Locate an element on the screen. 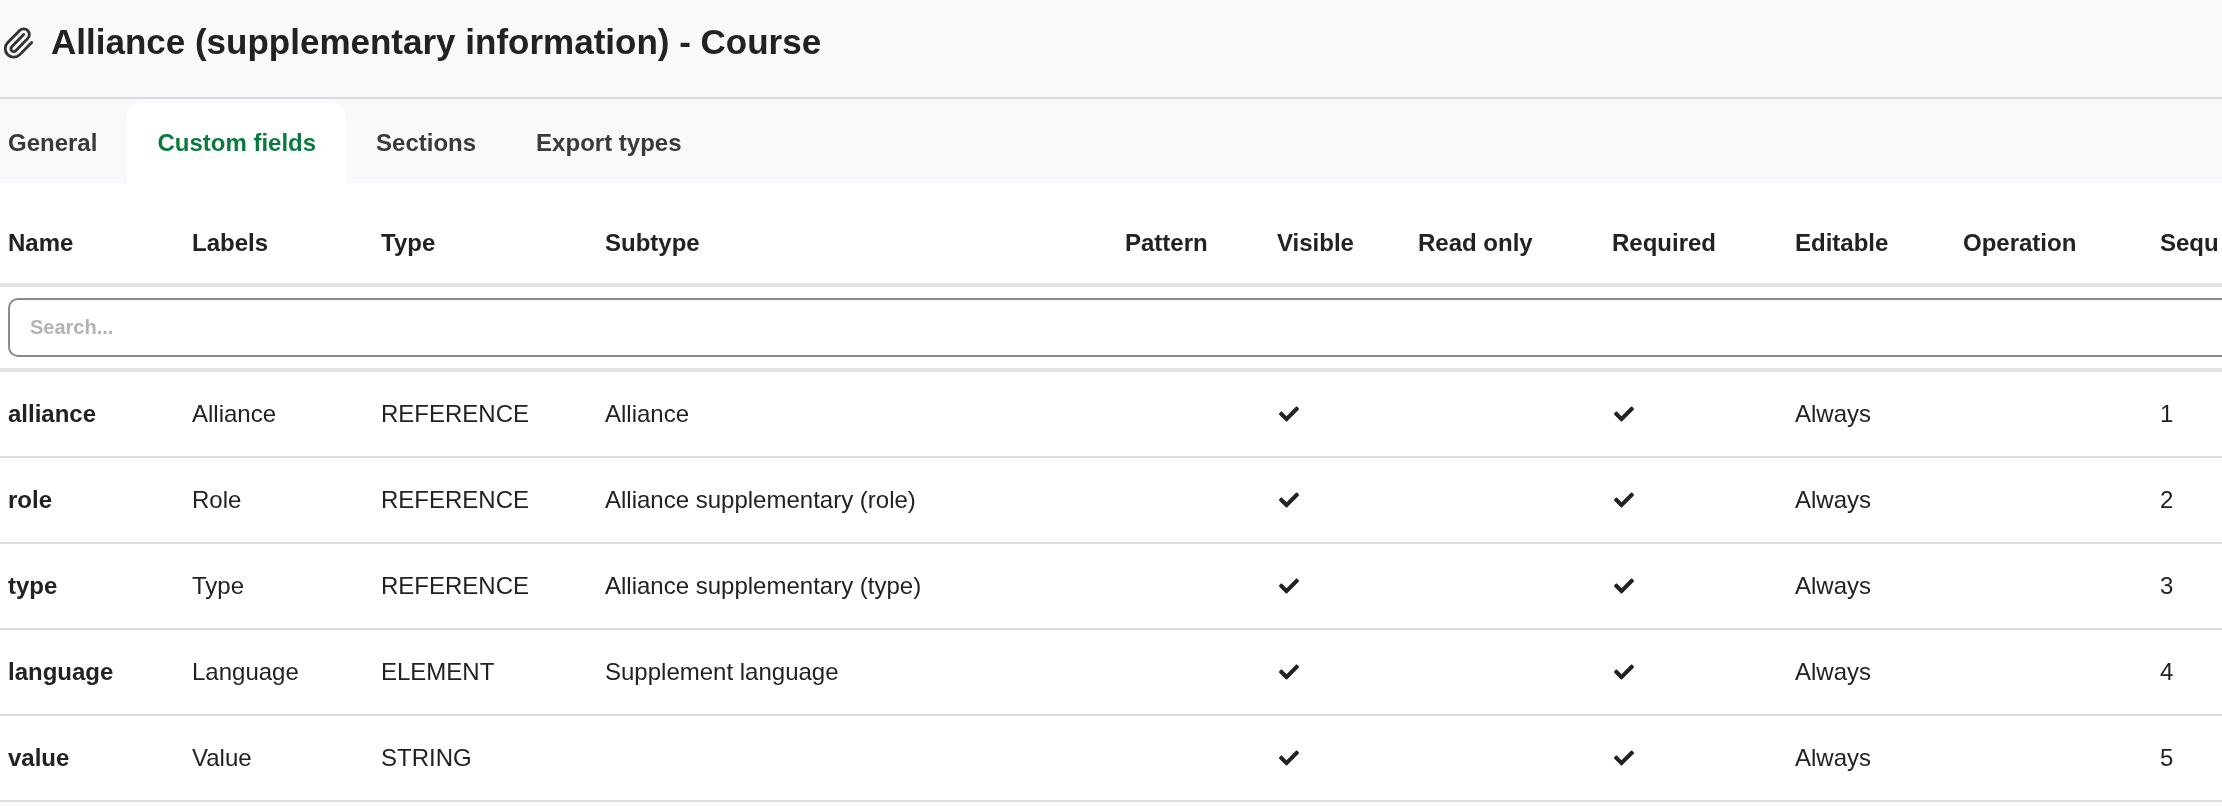  table-cell: Role is located at coordinates (217, 499).